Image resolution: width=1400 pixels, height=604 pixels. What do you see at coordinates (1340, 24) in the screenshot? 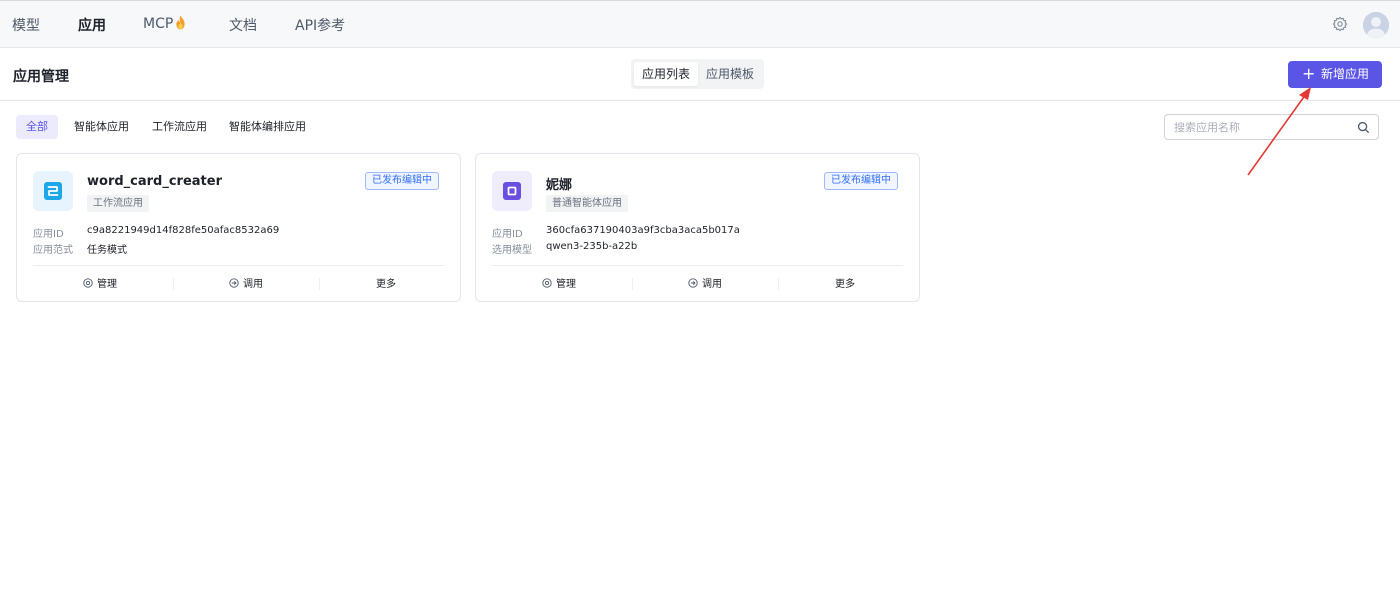
I see `gear-icon` at bounding box center [1340, 24].